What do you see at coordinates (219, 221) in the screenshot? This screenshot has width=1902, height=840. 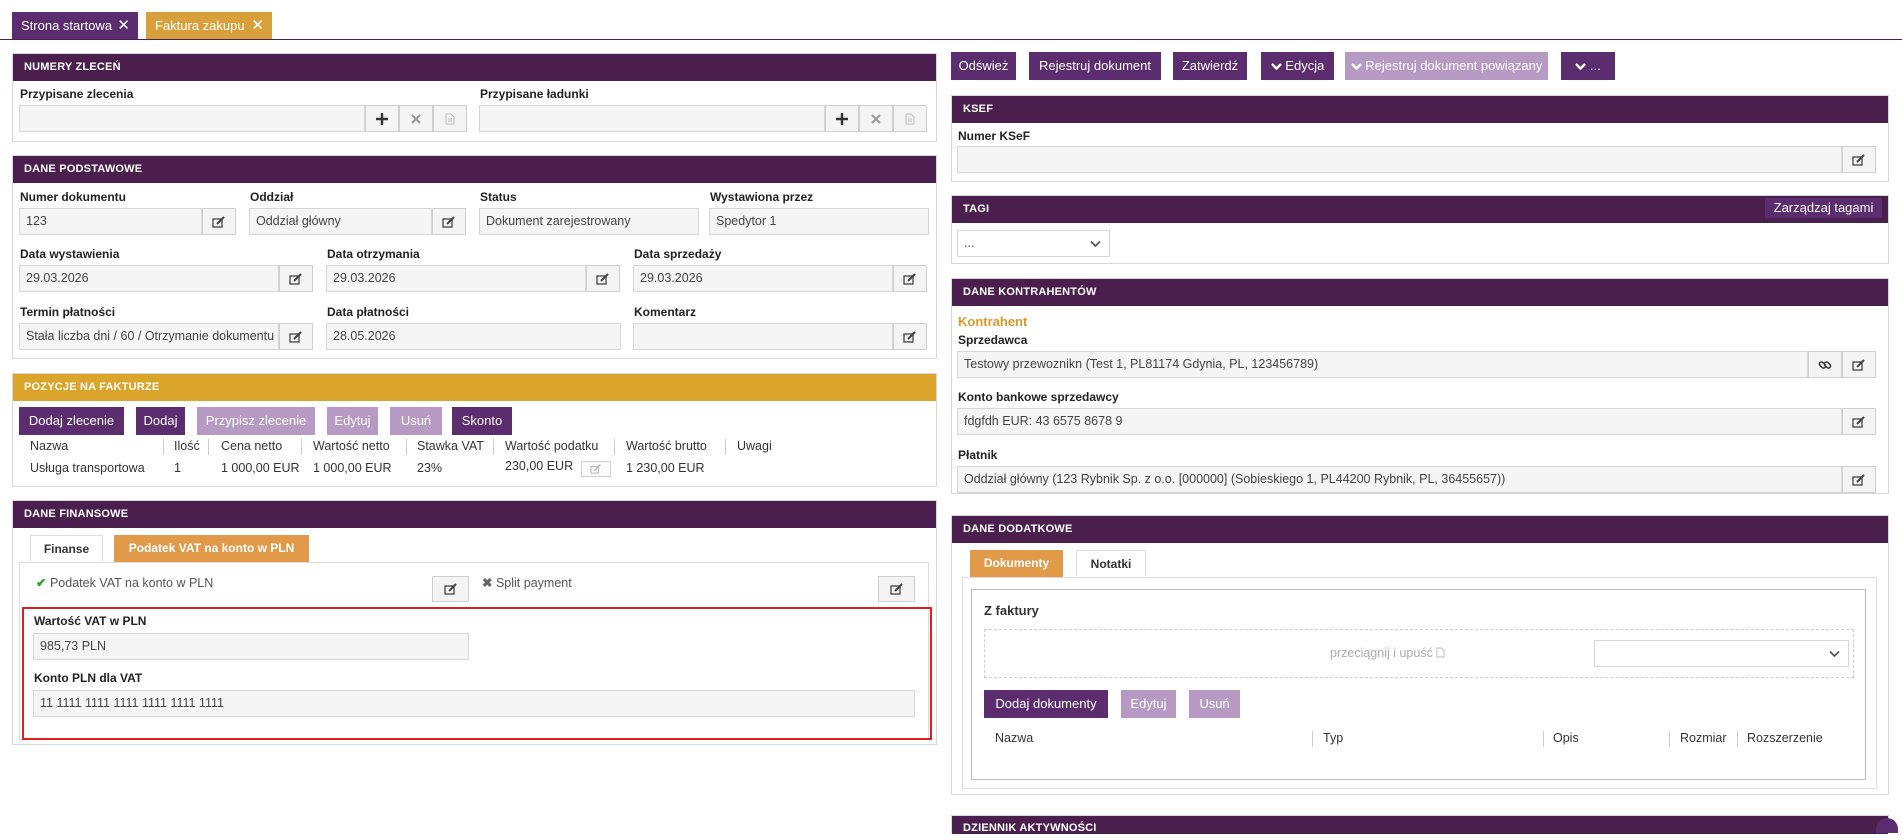 I see `edit-doc-number-button` at bounding box center [219, 221].